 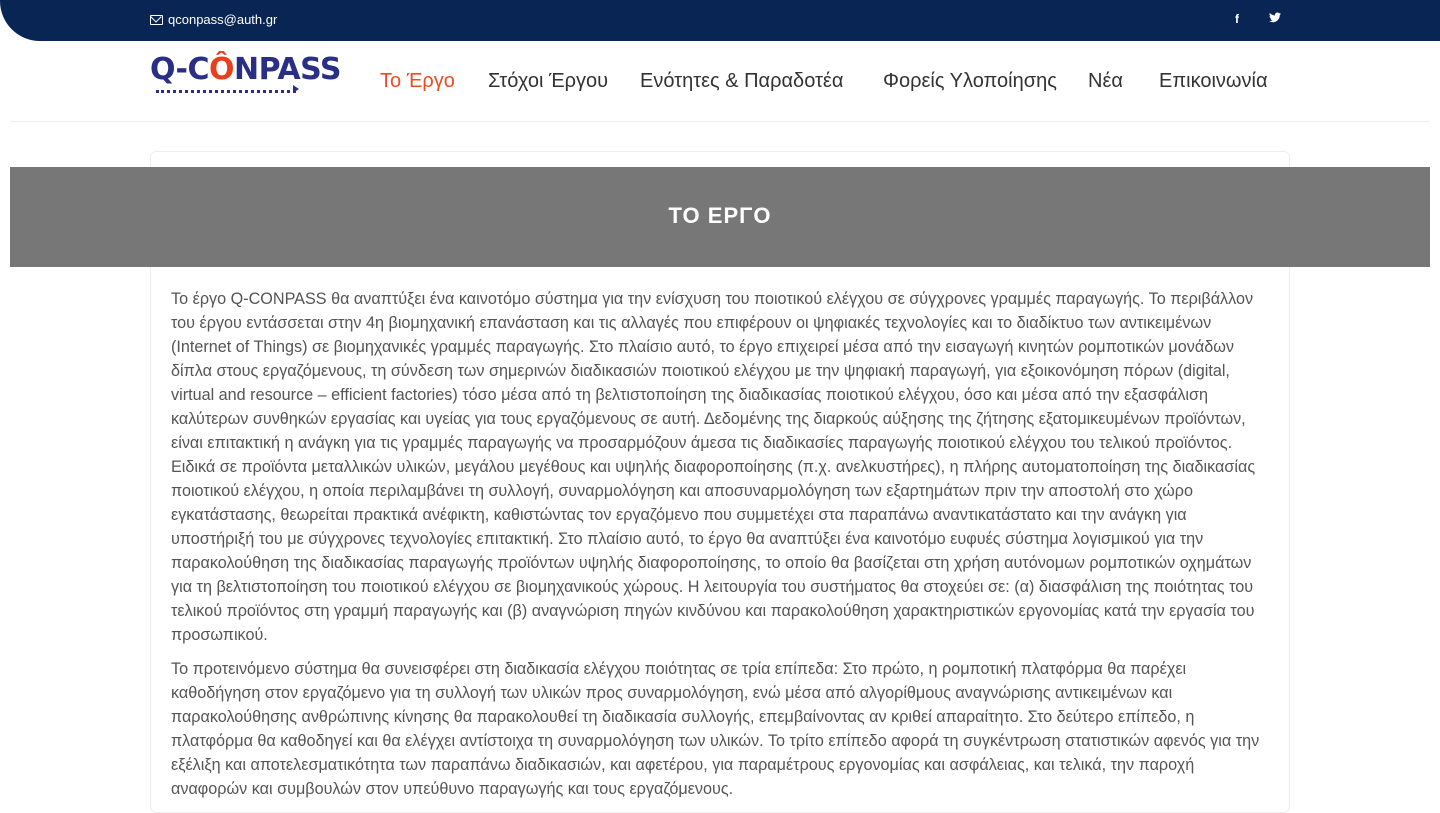 I want to click on nav-item-goals: Στόχοι Έργου, so click(x=548, y=81).